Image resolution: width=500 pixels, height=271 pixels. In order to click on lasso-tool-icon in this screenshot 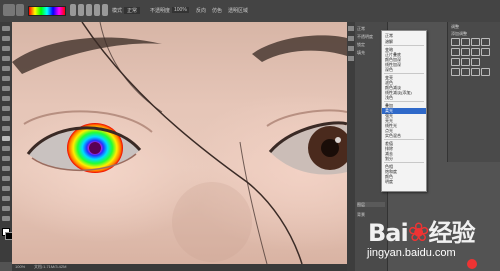, I will do `click(6, 48)`.